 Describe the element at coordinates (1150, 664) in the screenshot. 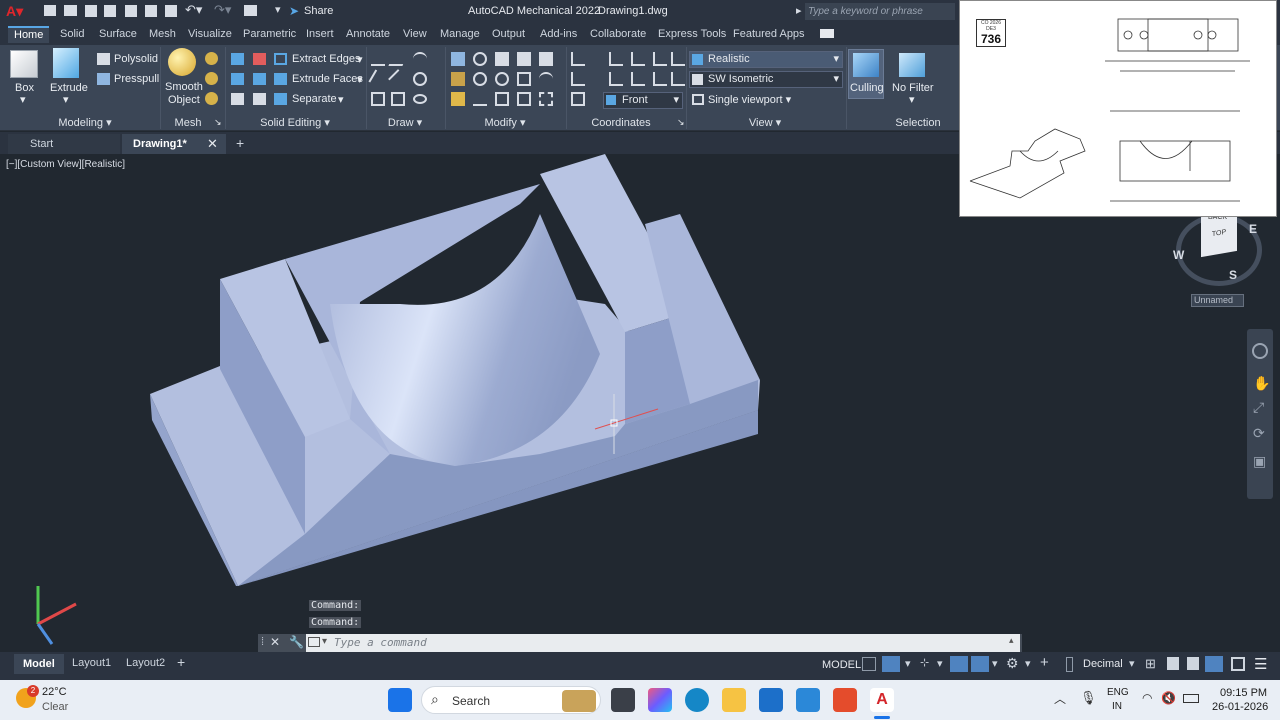

I see `quick-properties-icon: ⊞` at that location.